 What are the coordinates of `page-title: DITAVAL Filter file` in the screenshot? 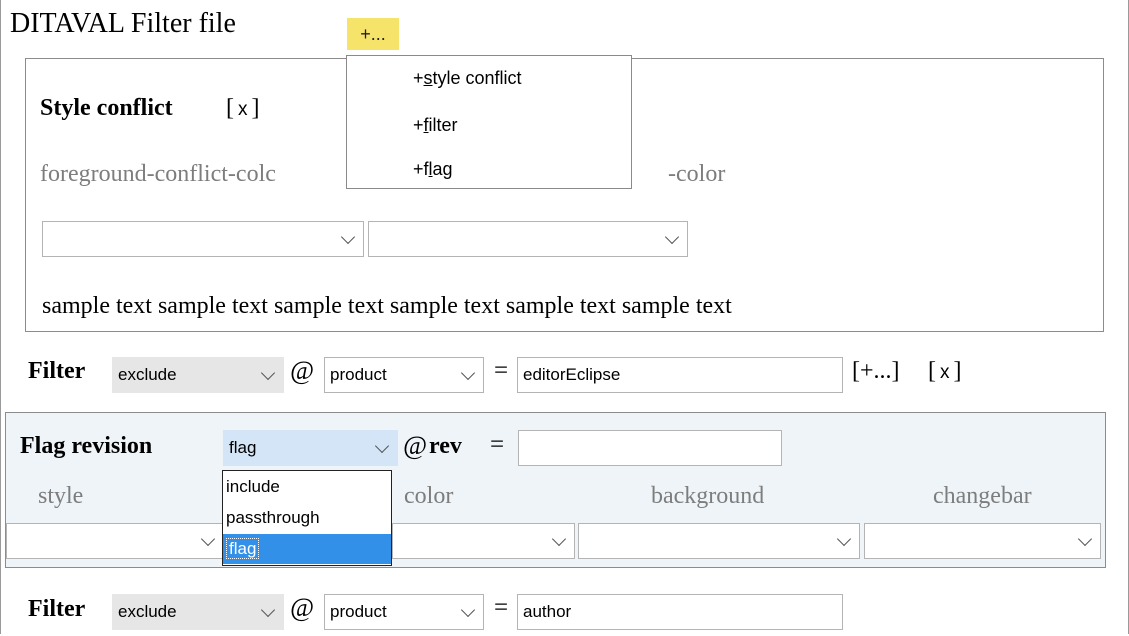 It's located at (123, 23).